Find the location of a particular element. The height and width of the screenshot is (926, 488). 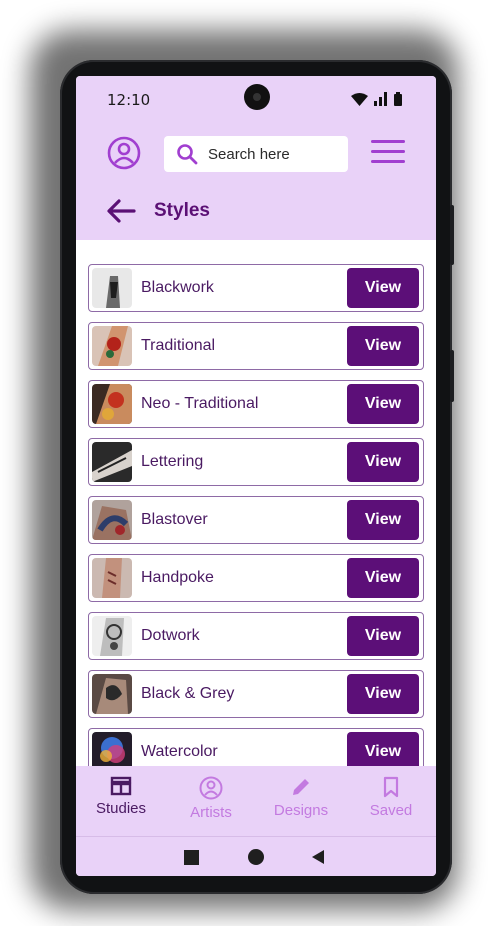

status-time: 12:10 is located at coordinates (129, 100).